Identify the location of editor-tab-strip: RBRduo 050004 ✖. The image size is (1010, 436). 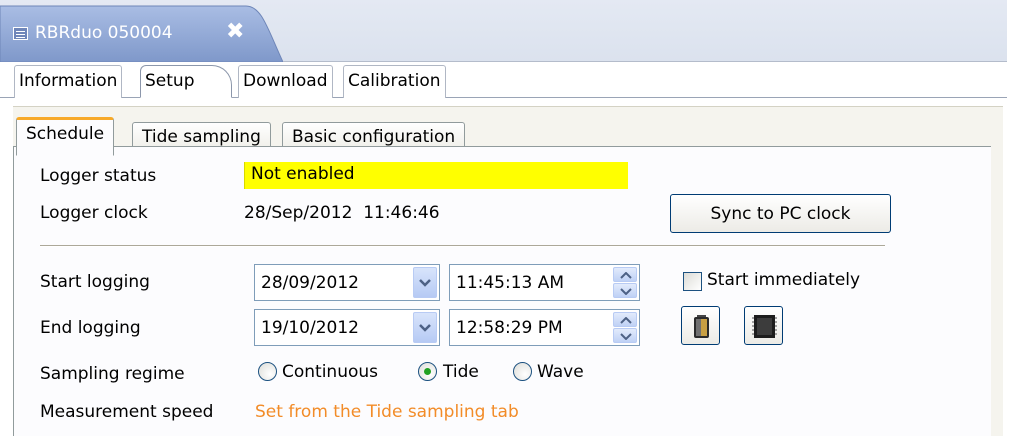
(503, 31).